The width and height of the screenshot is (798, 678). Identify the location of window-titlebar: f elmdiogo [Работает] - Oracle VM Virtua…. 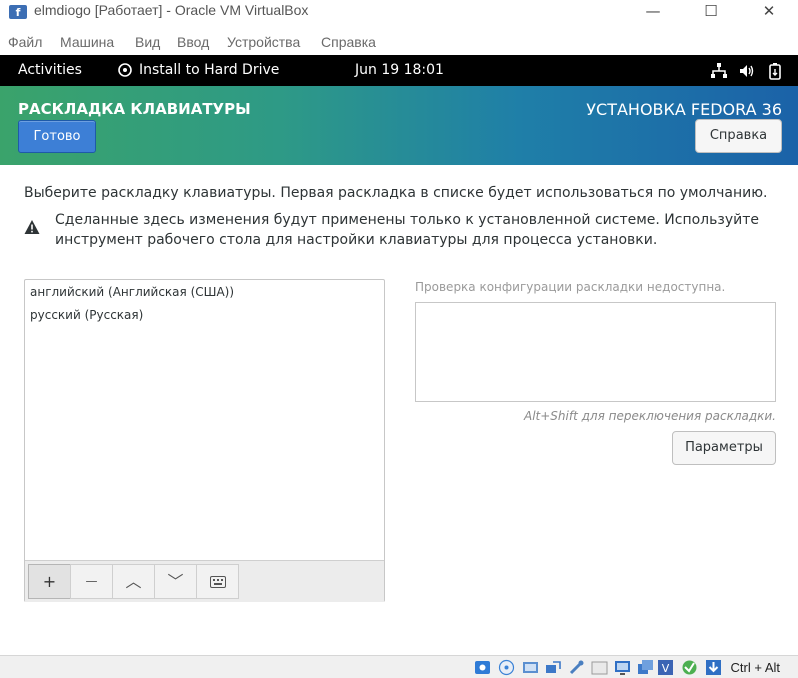
(399, 13).